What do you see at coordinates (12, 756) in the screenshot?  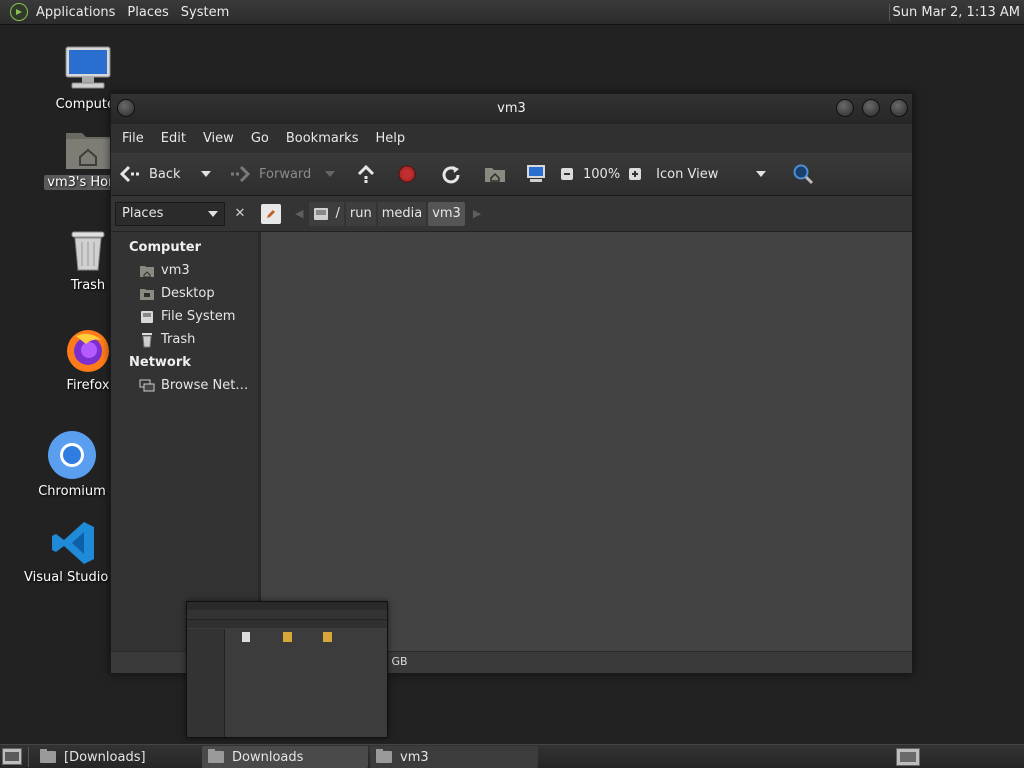 I see `show-desktop-button` at bounding box center [12, 756].